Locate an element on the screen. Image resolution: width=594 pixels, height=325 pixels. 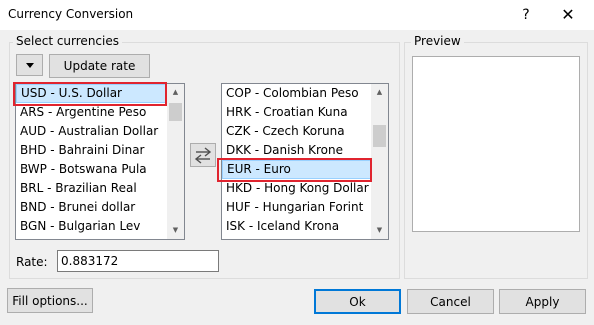
select-currencies-label: Select currencies is located at coordinates (67, 41).